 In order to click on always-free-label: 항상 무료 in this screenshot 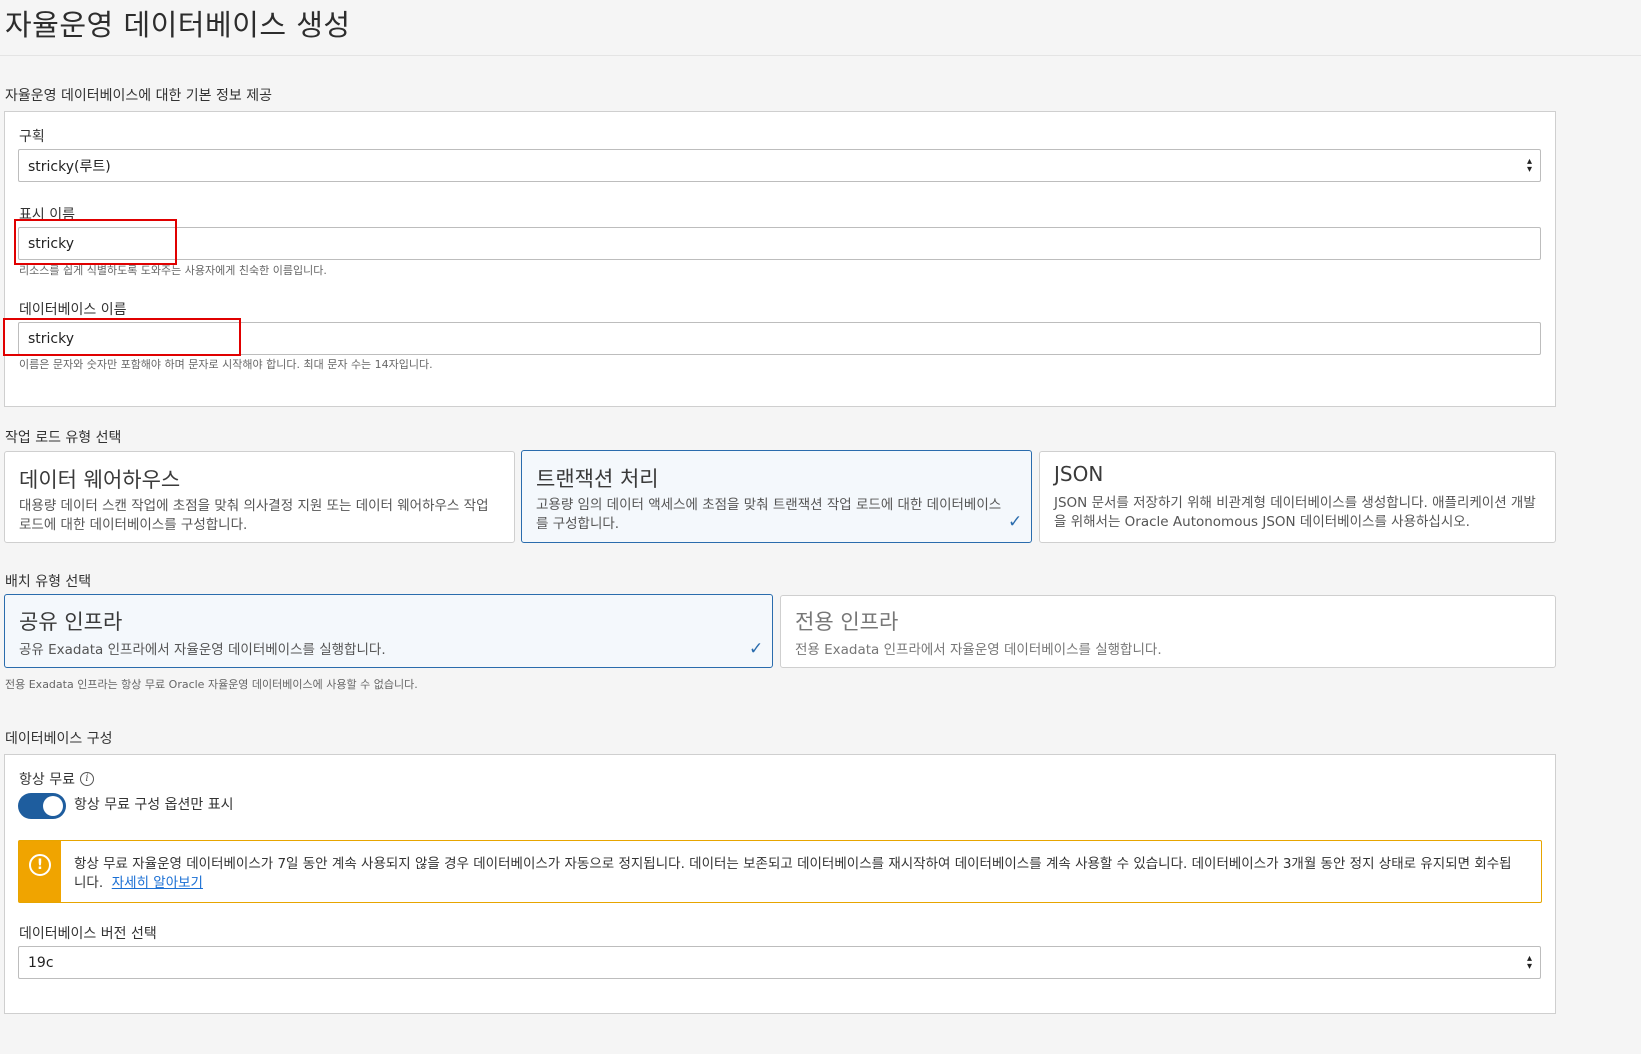, I will do `click(47, 780)`.